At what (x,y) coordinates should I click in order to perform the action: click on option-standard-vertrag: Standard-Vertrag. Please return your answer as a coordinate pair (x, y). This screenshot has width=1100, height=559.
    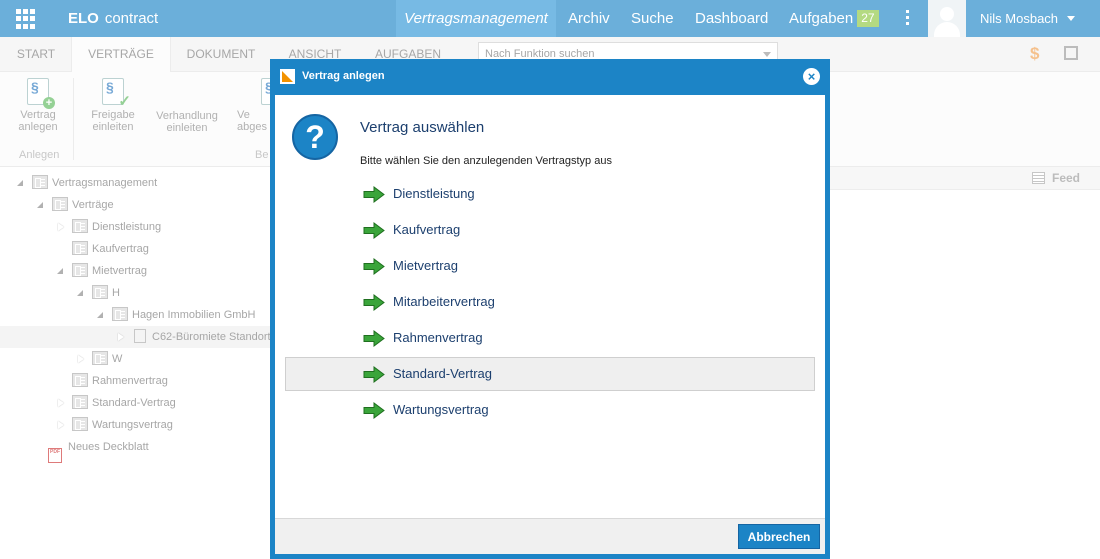
    Looking at the image, I should click on (550, 374).